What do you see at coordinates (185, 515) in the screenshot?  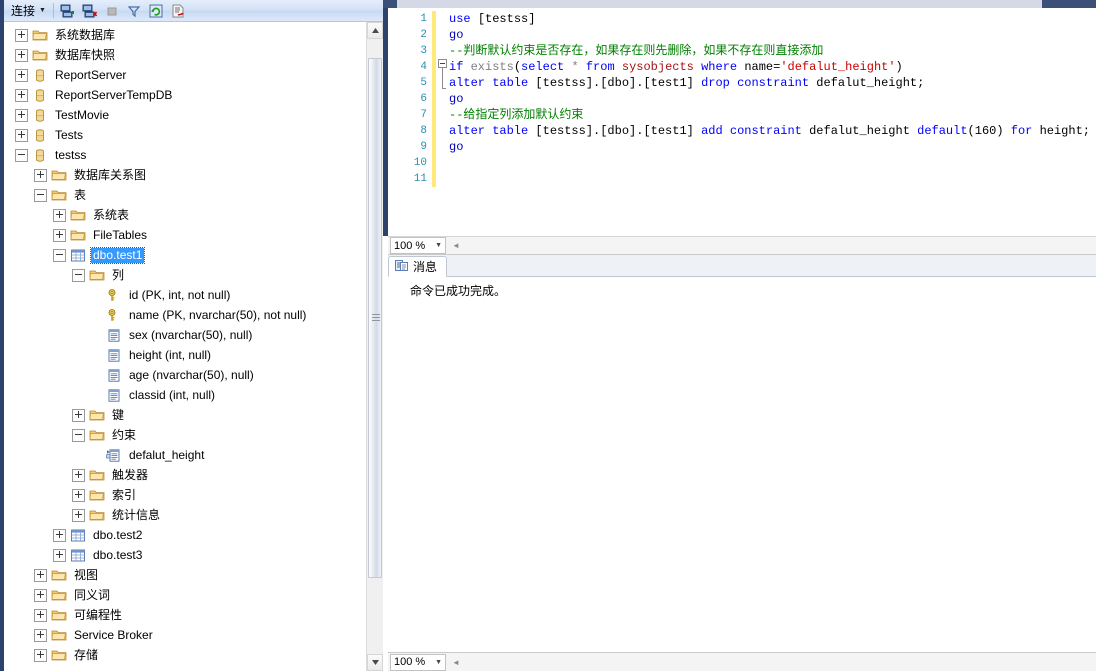 I see `tree-node: 统计信息` at bounding box center [185, 515].